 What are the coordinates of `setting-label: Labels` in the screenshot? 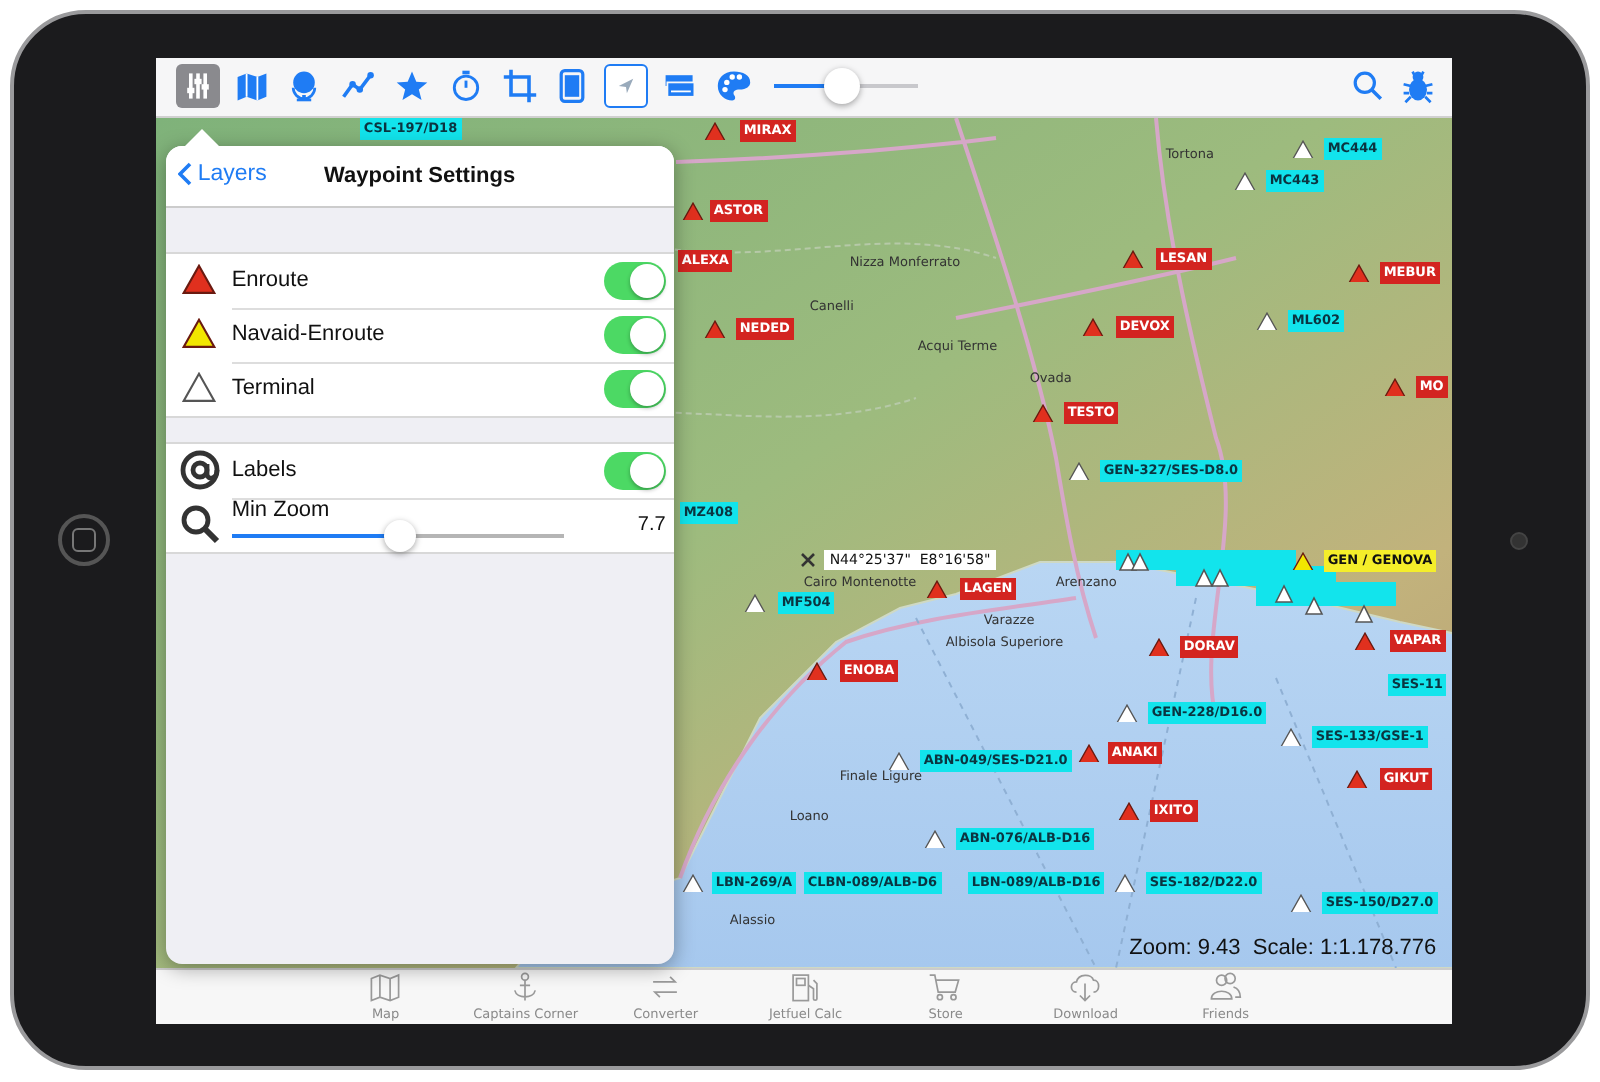 It's located at (265, 470).